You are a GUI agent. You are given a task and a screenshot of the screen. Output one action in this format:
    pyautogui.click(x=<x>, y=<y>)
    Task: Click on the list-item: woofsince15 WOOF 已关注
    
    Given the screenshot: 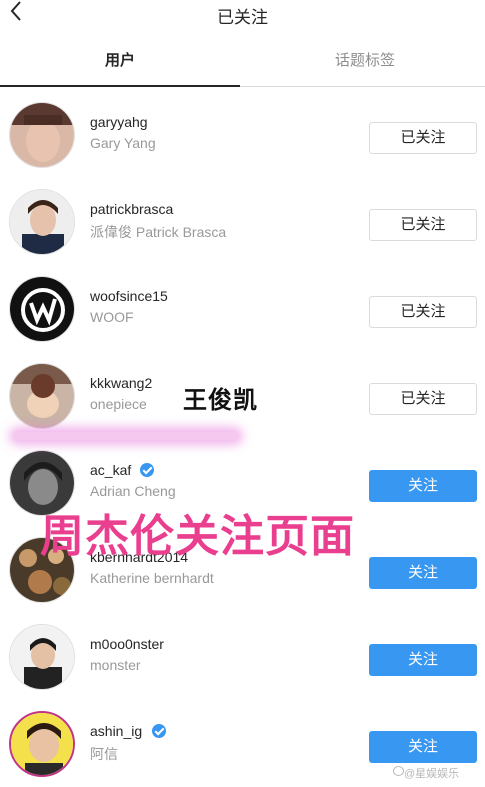 What is the action you would take?
    pyautogui.click(x=242, y=307)
    